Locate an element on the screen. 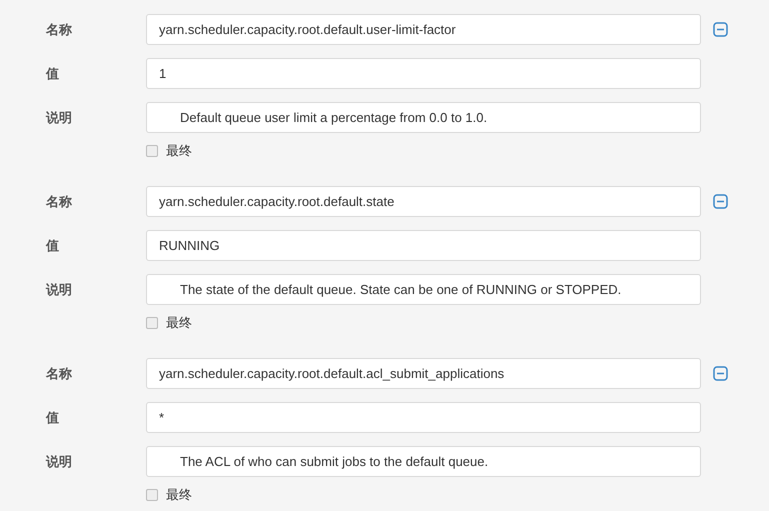 The height and width of the screenshot is (511, 769). value-field: 1 is located at coordinates (423, 73).